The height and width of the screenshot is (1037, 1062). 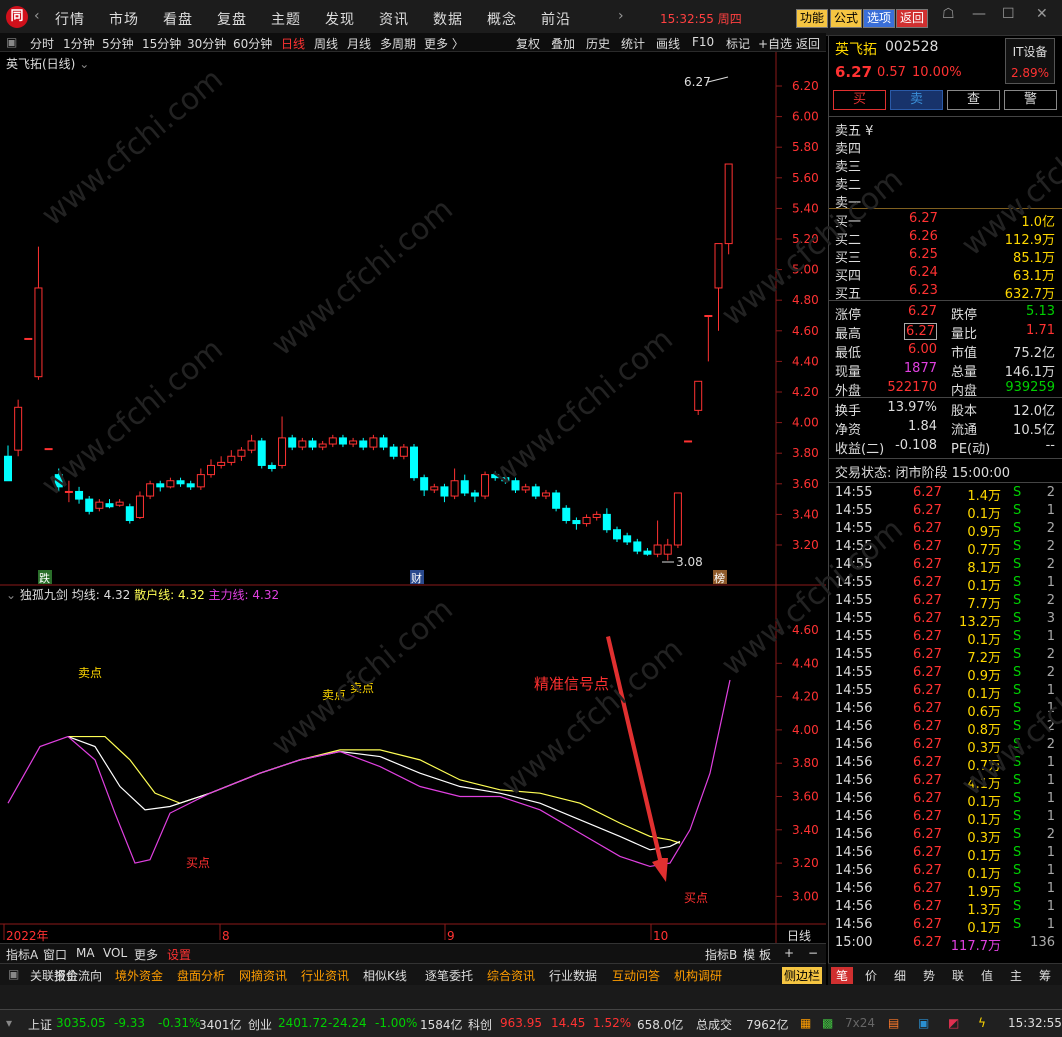 I want to click on tab-ma: MA, so click(x=85, y=953).